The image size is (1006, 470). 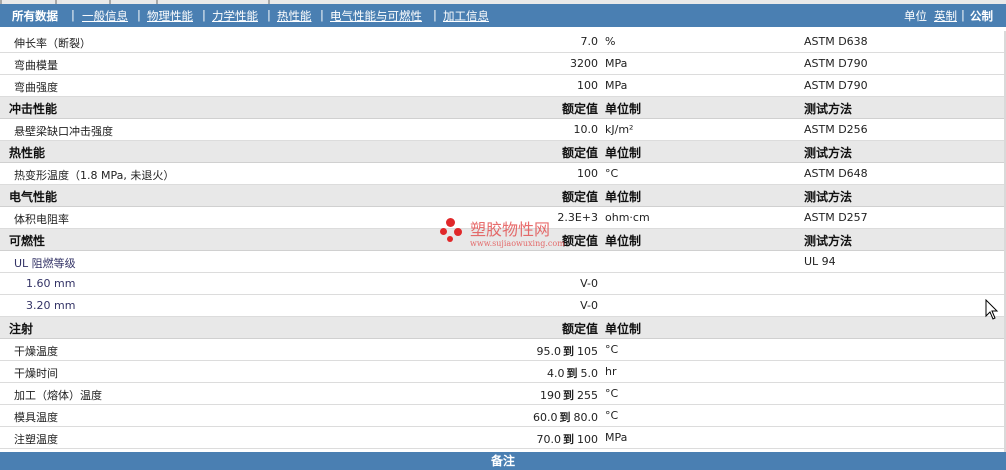 I want to click on section-title: 注射, so click(x=21, y=329).